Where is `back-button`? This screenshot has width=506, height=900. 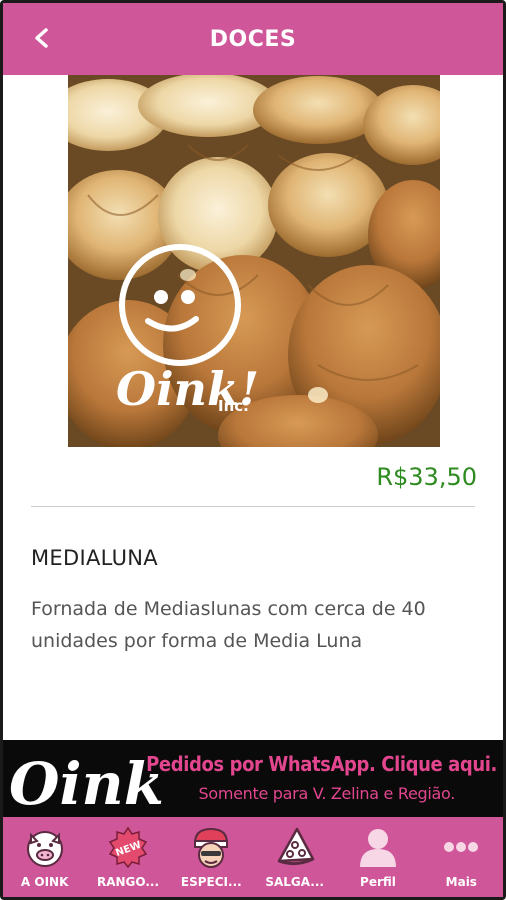 back-button is located at coordinates (42, 38).